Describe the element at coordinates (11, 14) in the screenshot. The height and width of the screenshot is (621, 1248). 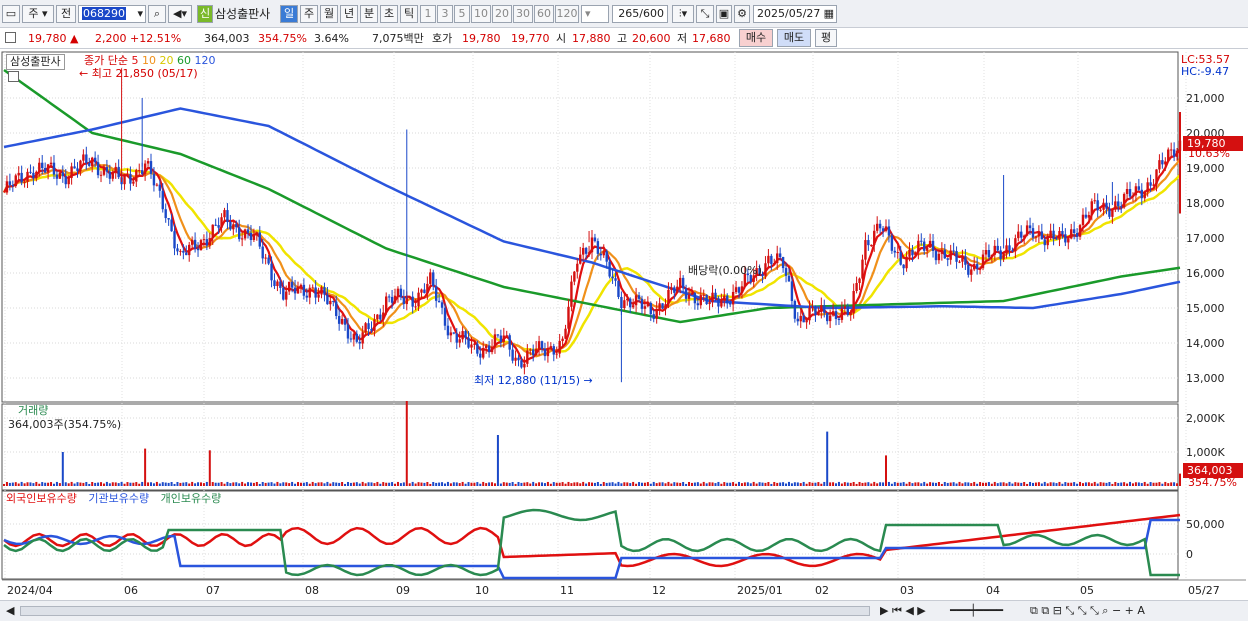
I see `layout-icon: ▭` at that location.